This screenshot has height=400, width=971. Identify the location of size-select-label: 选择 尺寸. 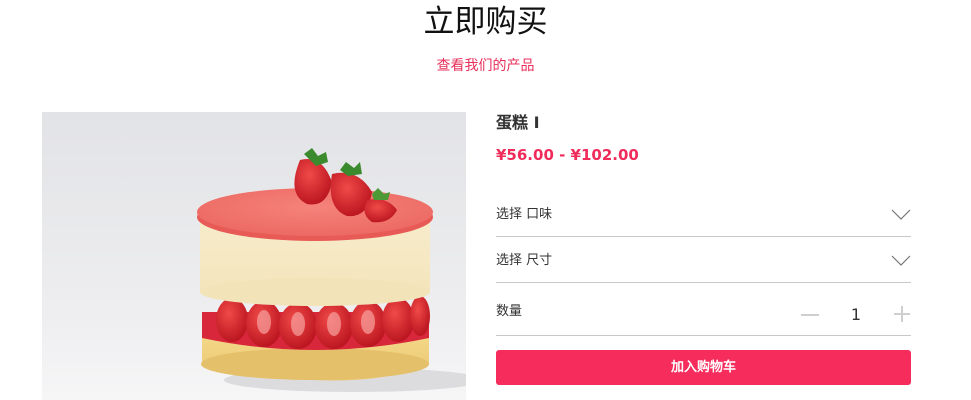
(524, 260).